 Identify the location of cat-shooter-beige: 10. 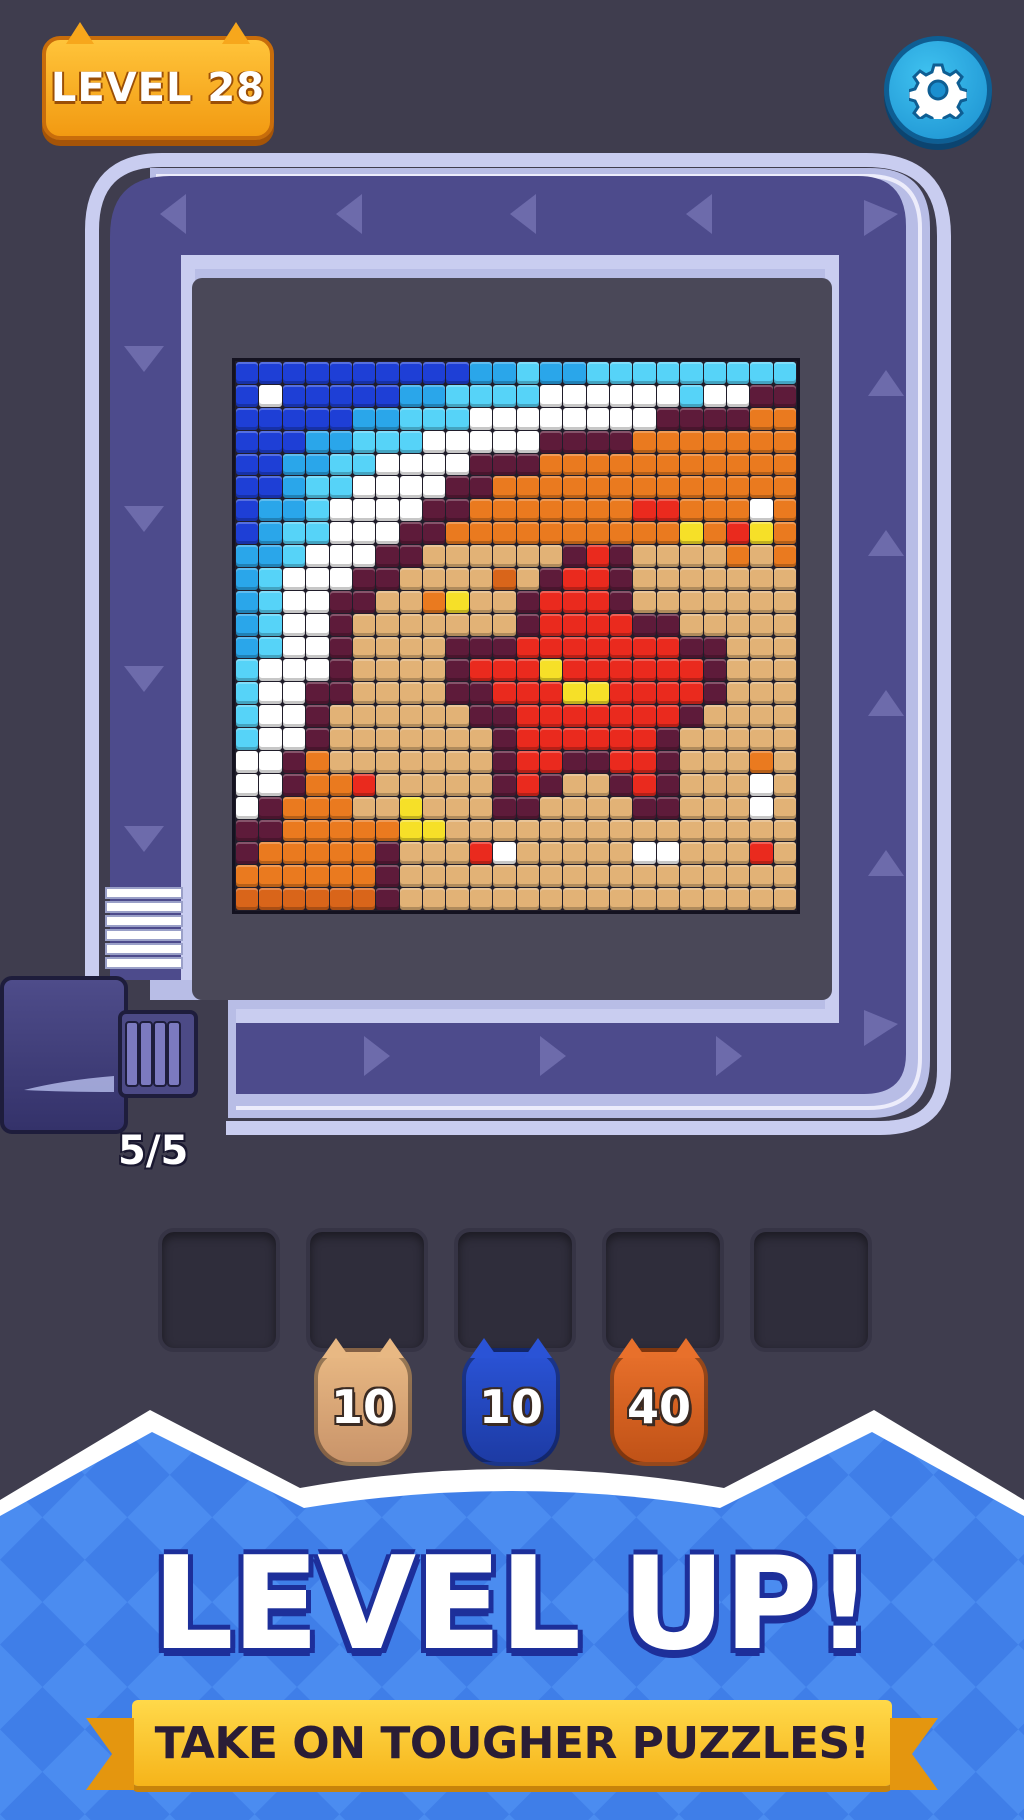
(363, 1402).